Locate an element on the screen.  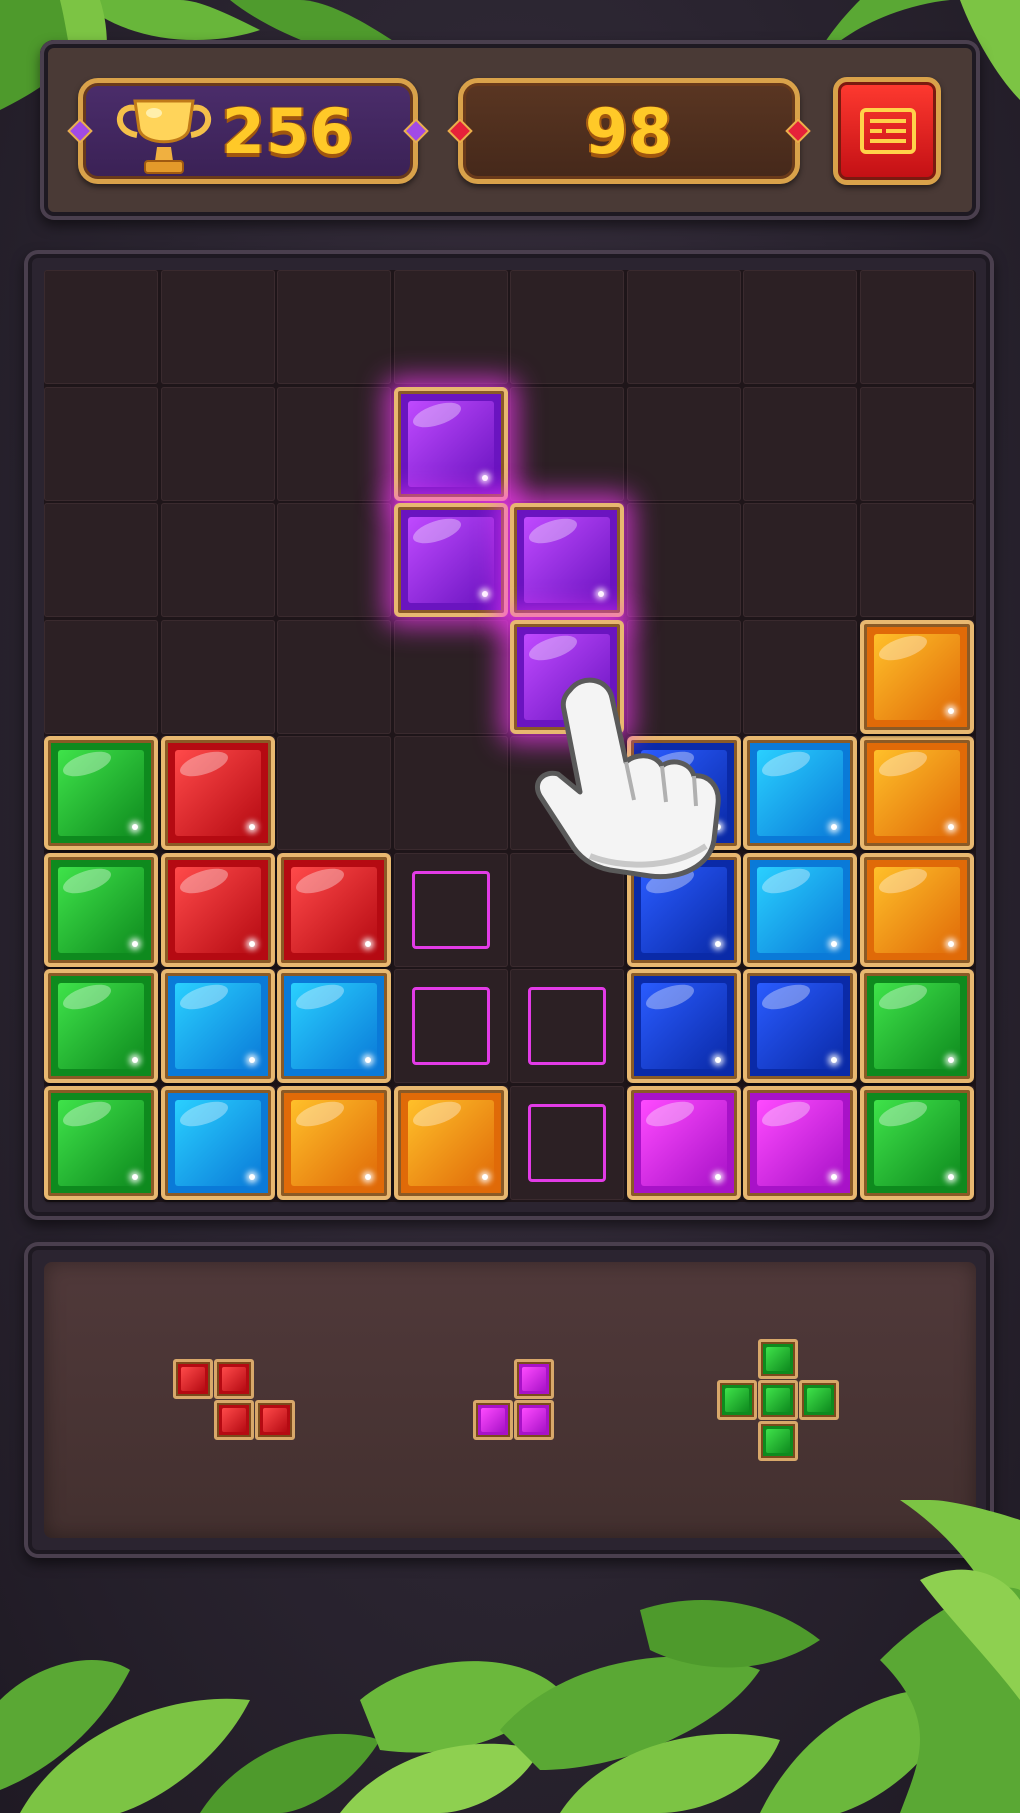
piece-tray is located at coordinates (510, 1400).